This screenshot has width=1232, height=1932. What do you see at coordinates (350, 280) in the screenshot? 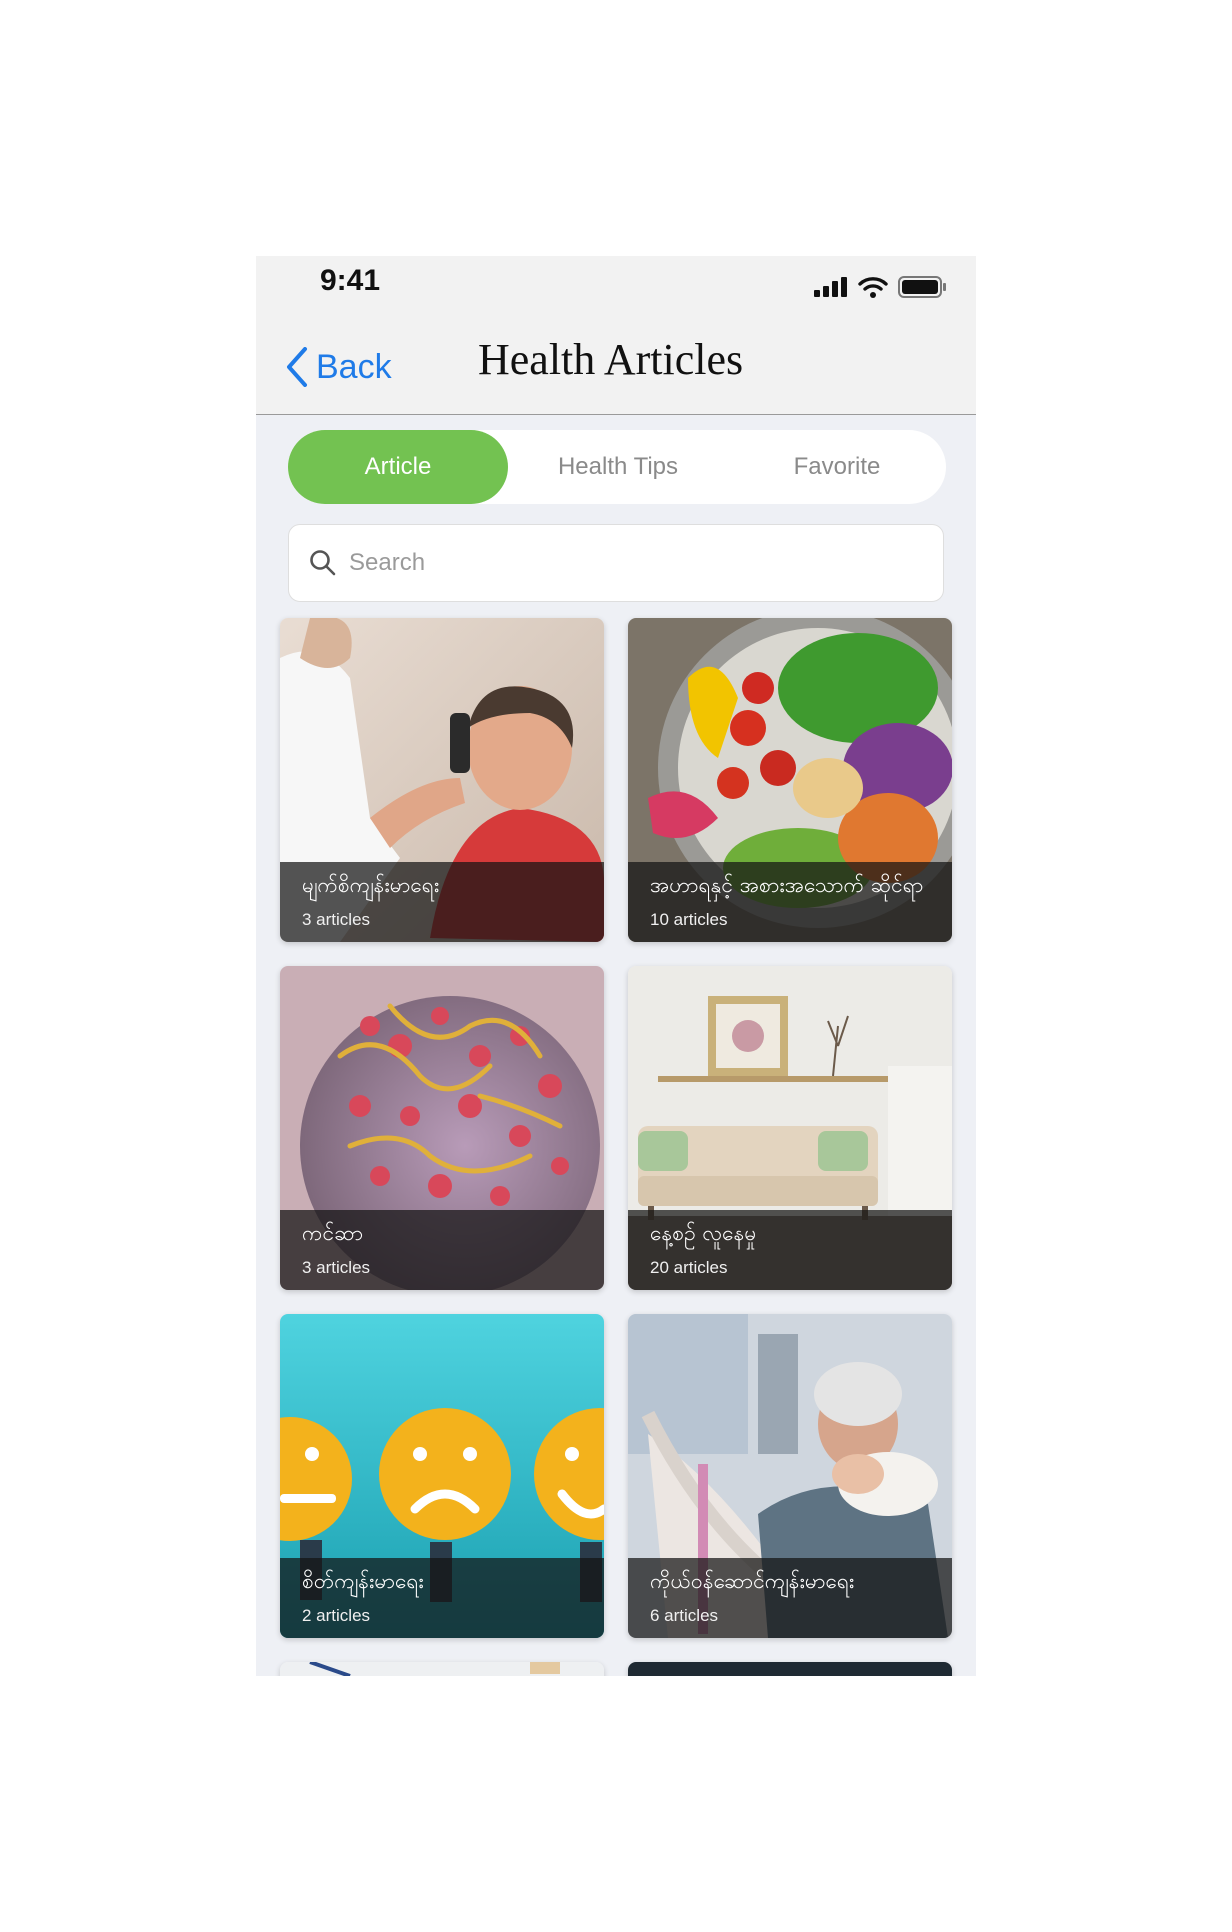
I see `status-time: 9:41` at bounding box center [350, 280].